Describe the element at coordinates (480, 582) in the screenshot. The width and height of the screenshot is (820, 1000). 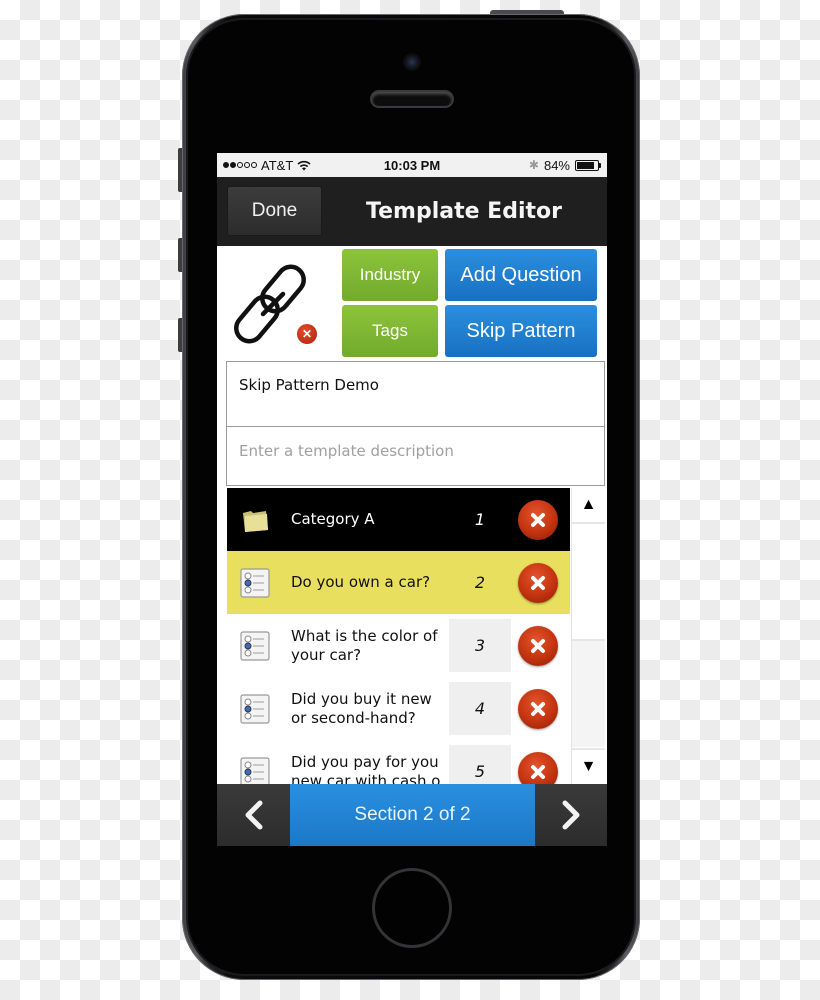
I see `row-order-number: 2` at that location.